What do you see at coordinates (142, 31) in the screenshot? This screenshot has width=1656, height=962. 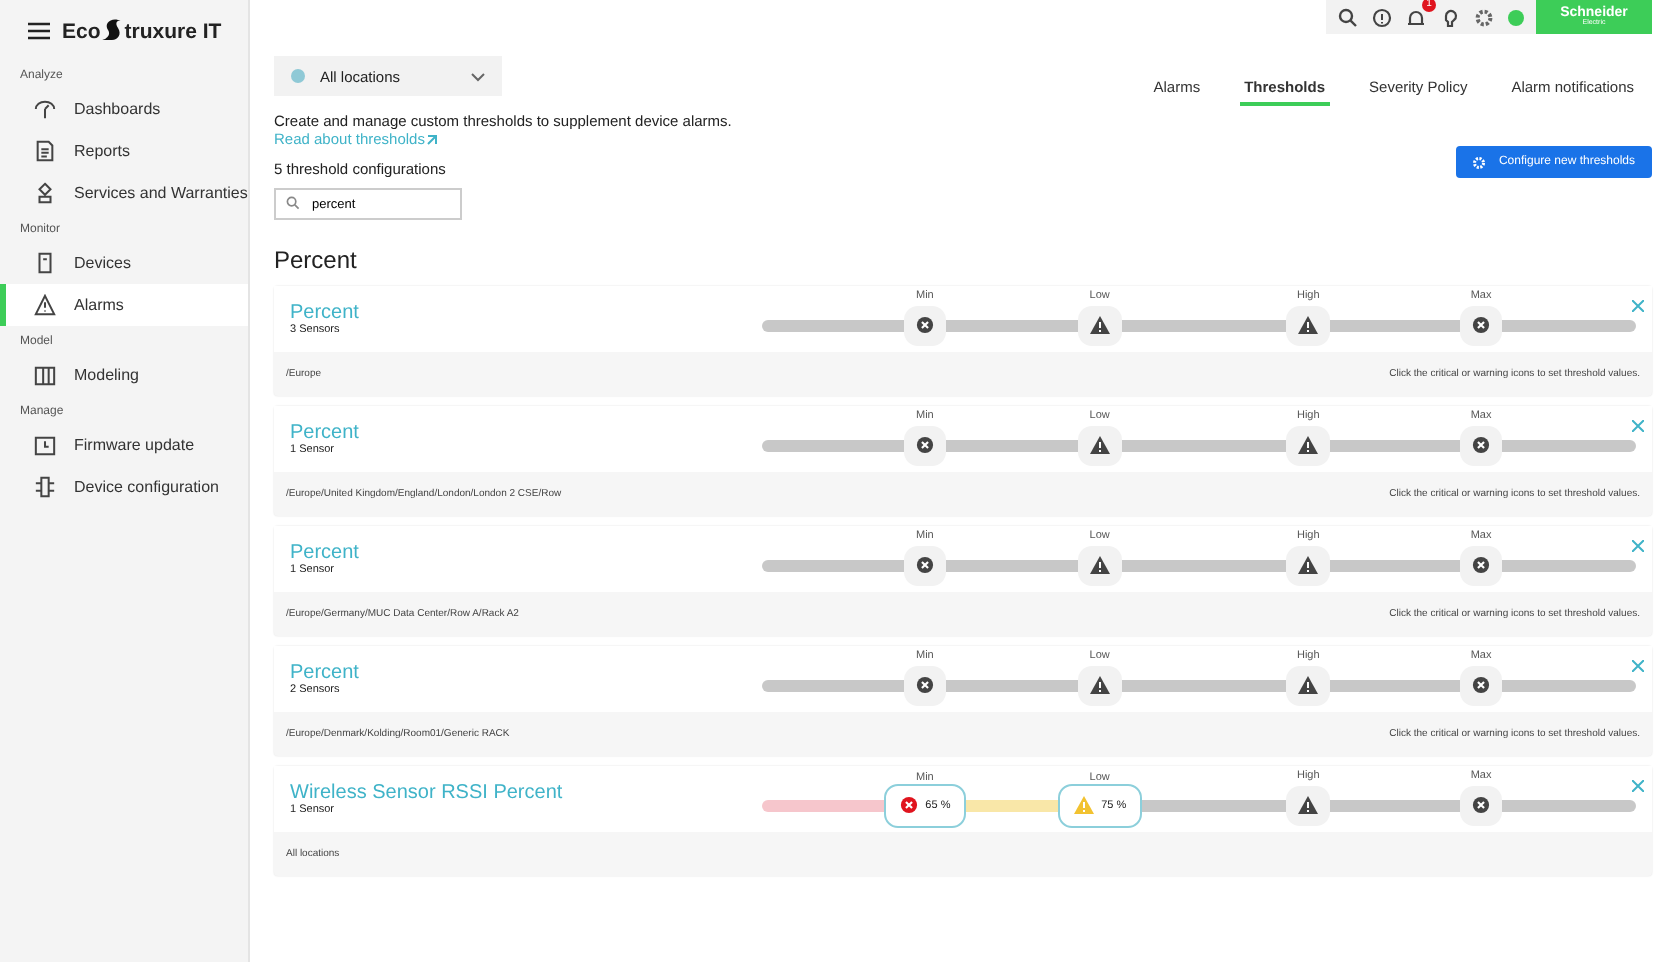 I see `brand-logo: Eco truxure IT` at bounding box center [142, 31].